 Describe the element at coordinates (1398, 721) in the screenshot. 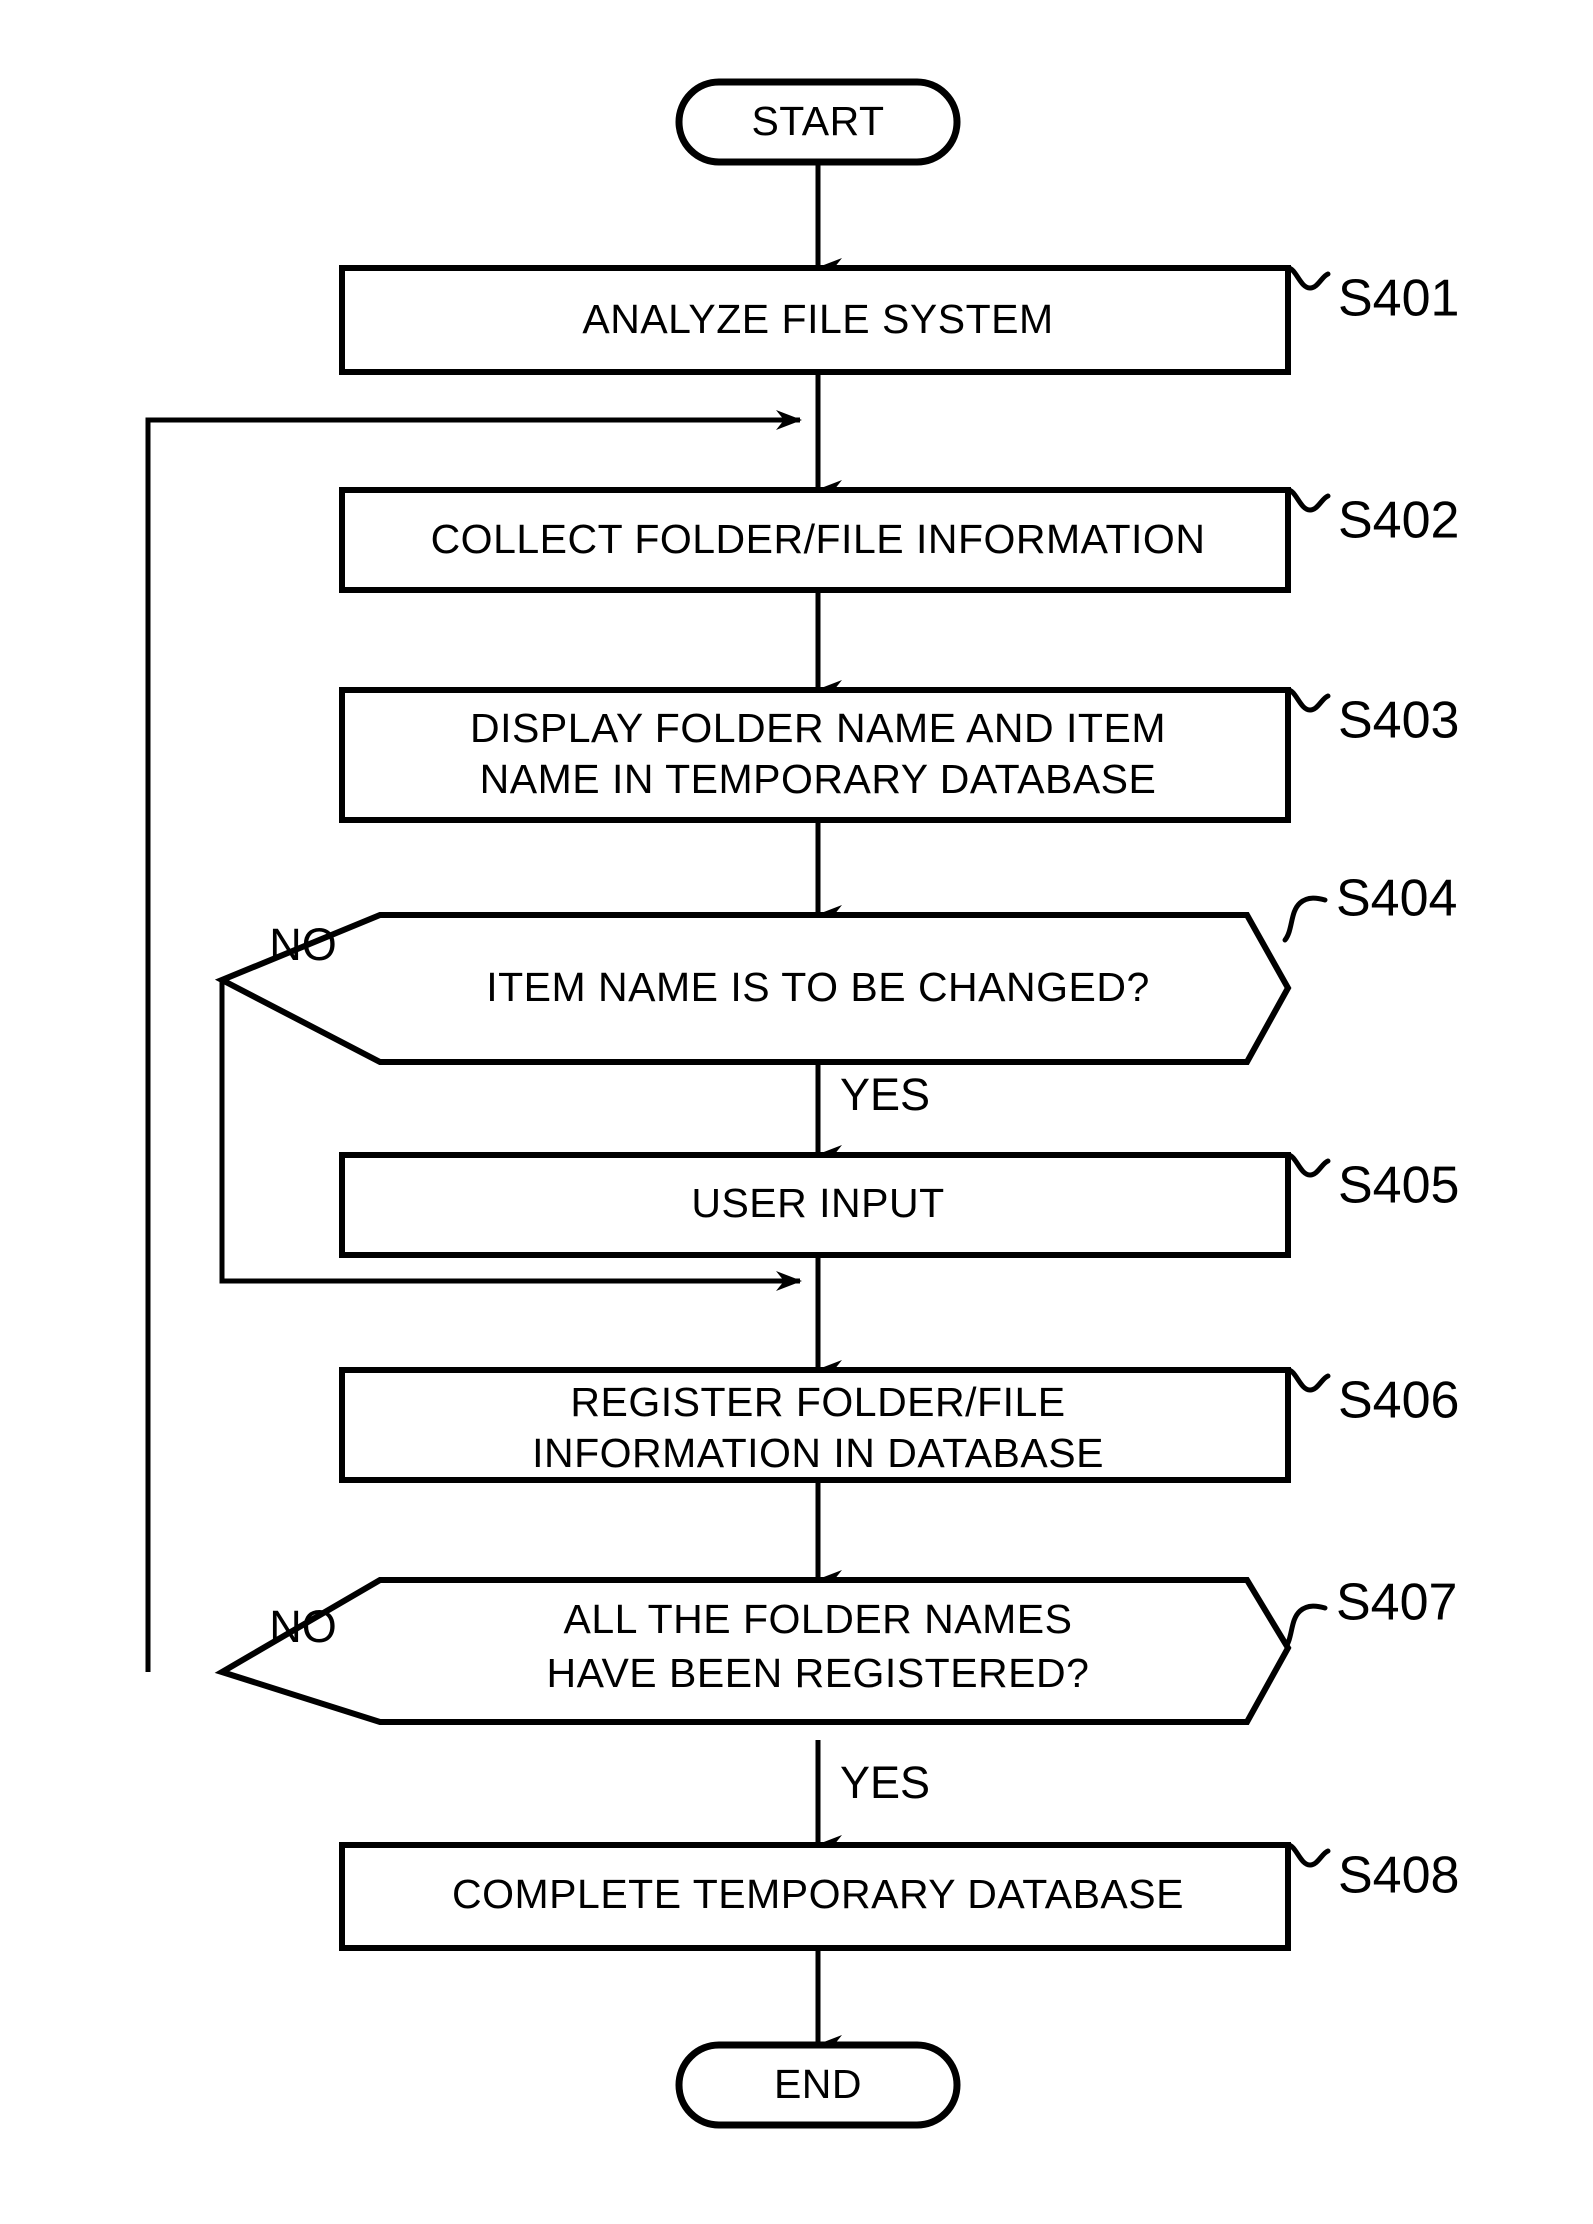

I see `step-label-s403: S403` at that location.